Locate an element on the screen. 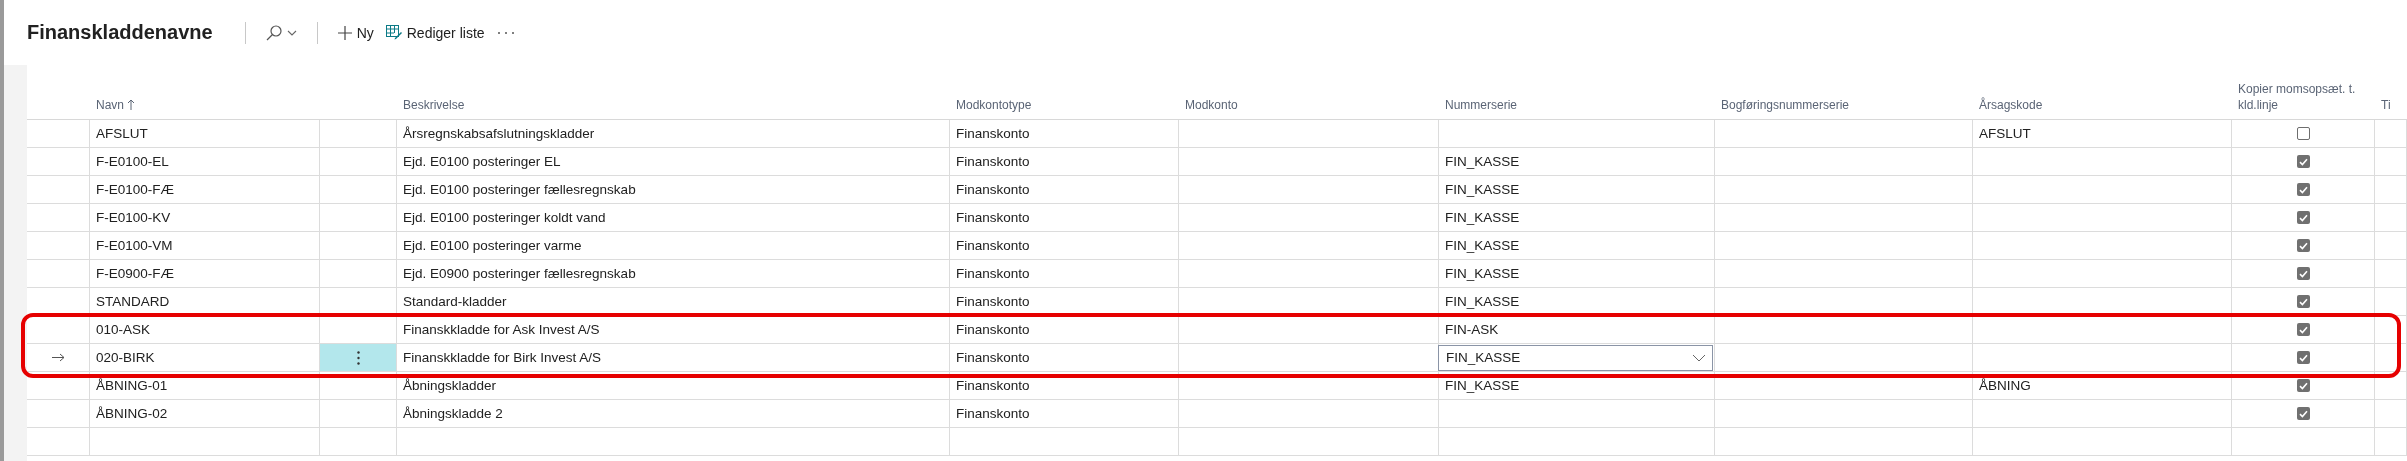 This screenshot has height=461, width=2407. table-cell: Ejd. E0100 posteringer EL is located at coordinates (673, 162).